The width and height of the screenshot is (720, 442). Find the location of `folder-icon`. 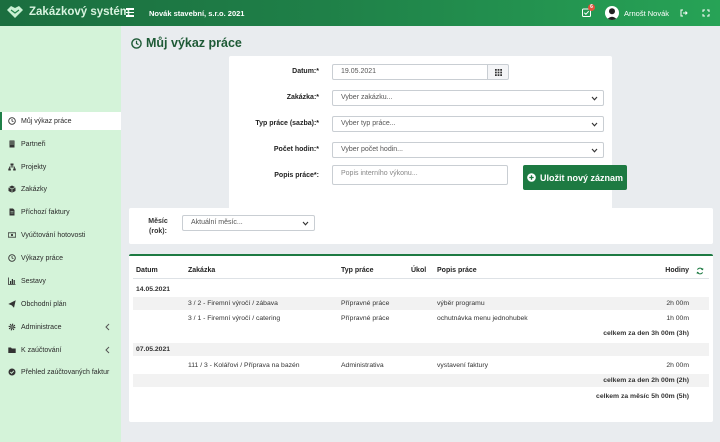

folder-icon is located at coordinates (12, 350).